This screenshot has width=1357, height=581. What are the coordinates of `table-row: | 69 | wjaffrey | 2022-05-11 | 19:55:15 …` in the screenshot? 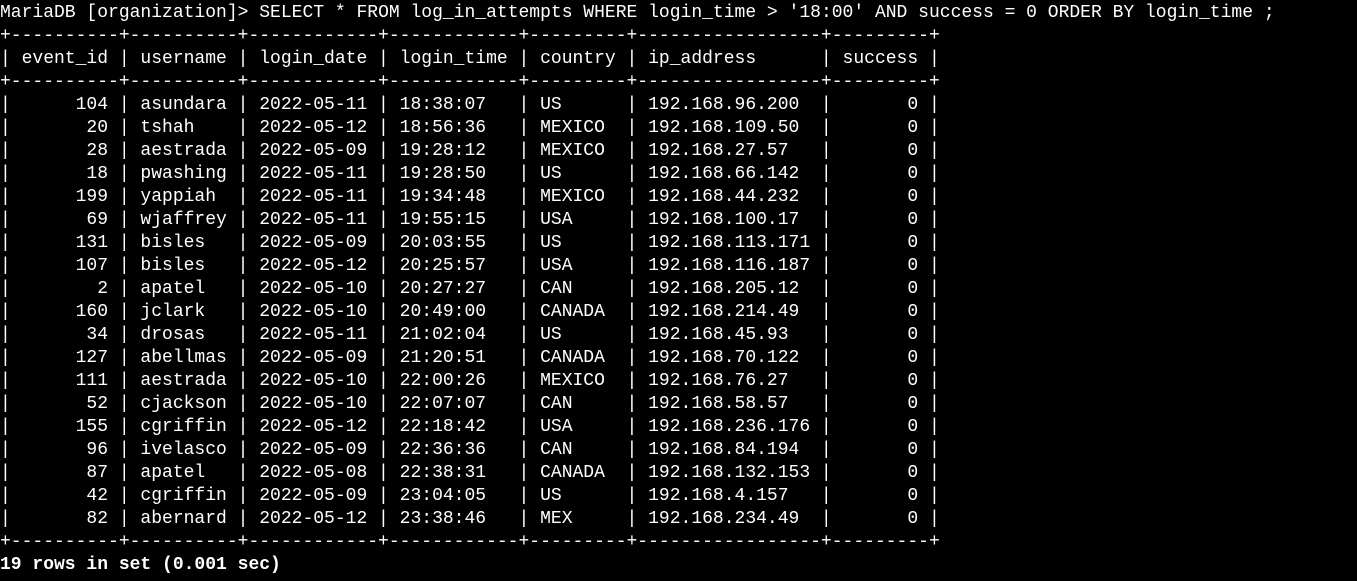 It's located at (470, 220).